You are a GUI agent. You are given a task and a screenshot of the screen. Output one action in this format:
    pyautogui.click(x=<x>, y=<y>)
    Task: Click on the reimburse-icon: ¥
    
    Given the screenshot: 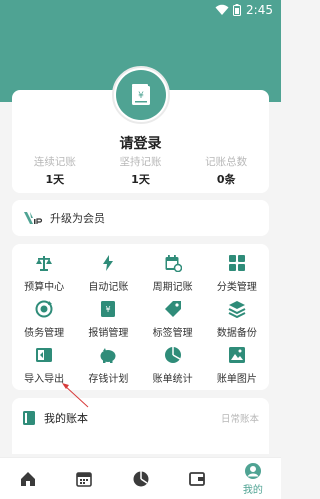 What is the action you would take?
    pyautogui.click(x=108, y=309)
    